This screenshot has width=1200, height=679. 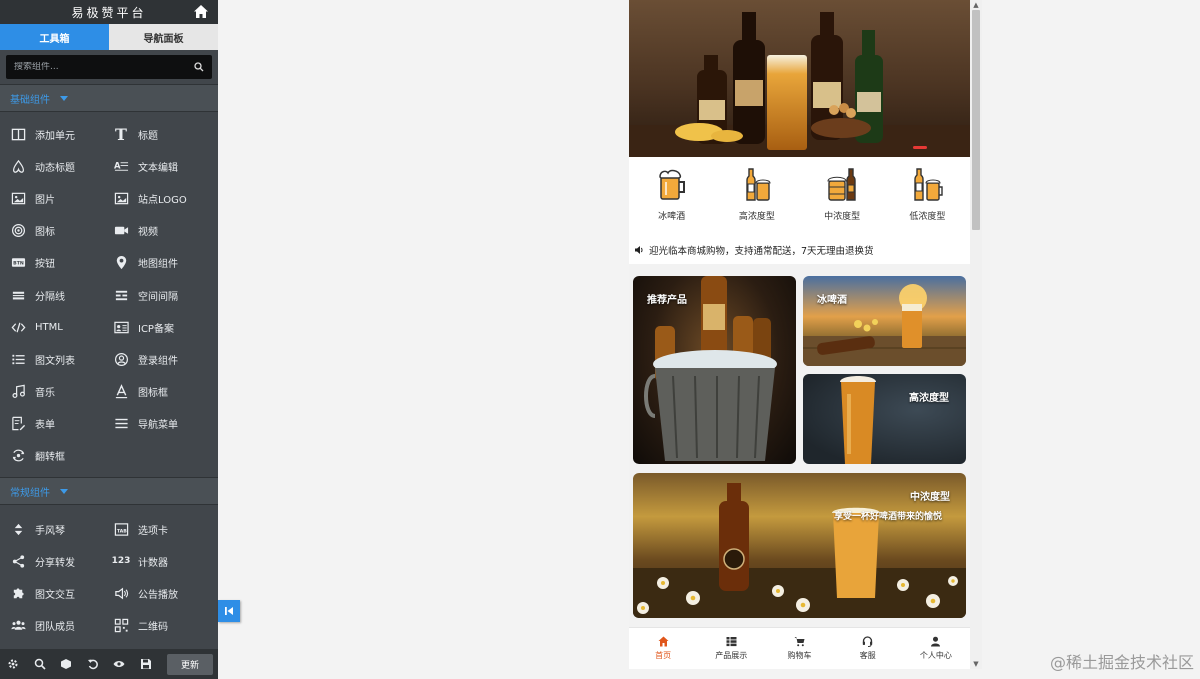 What do you see at coordinates (18, 264) in the screenshot?
I see `svg-text: BTN` at bounding box center [18, 264].